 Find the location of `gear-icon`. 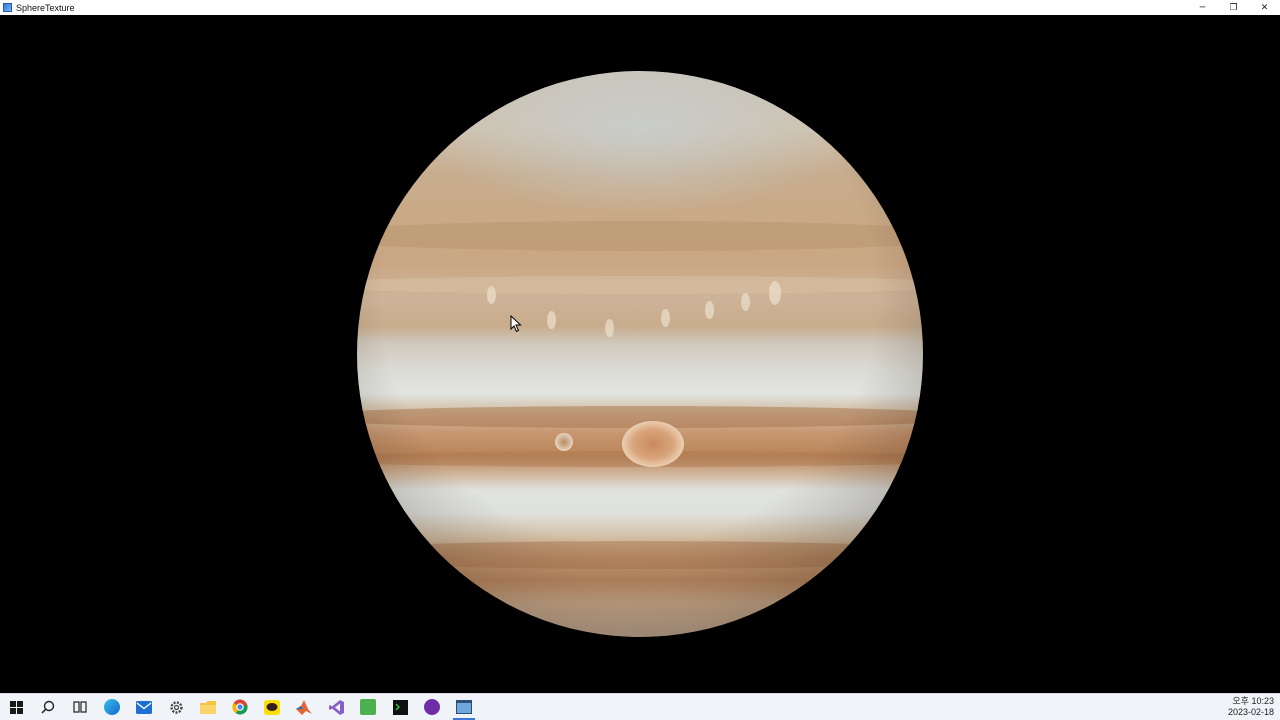

gear-icon is located at coordinates (176, 707).